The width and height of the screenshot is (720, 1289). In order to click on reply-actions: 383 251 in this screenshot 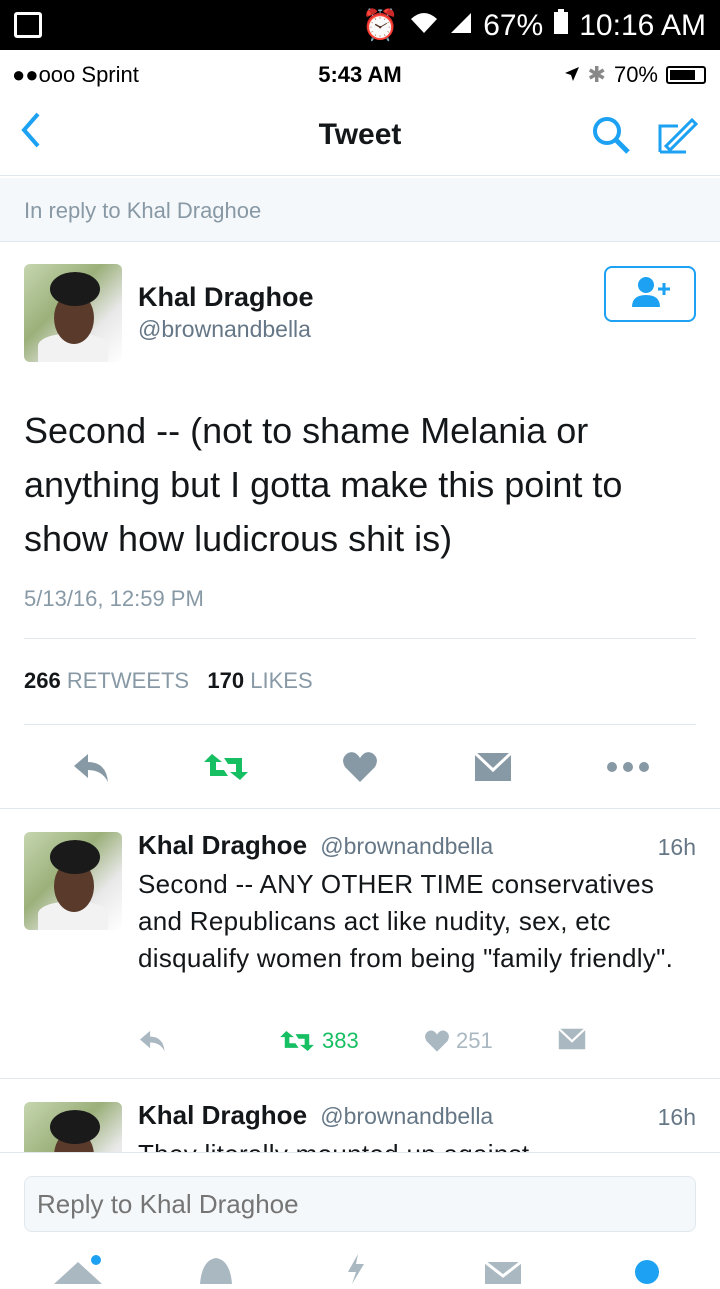, I will do `click(378, 1048)`.